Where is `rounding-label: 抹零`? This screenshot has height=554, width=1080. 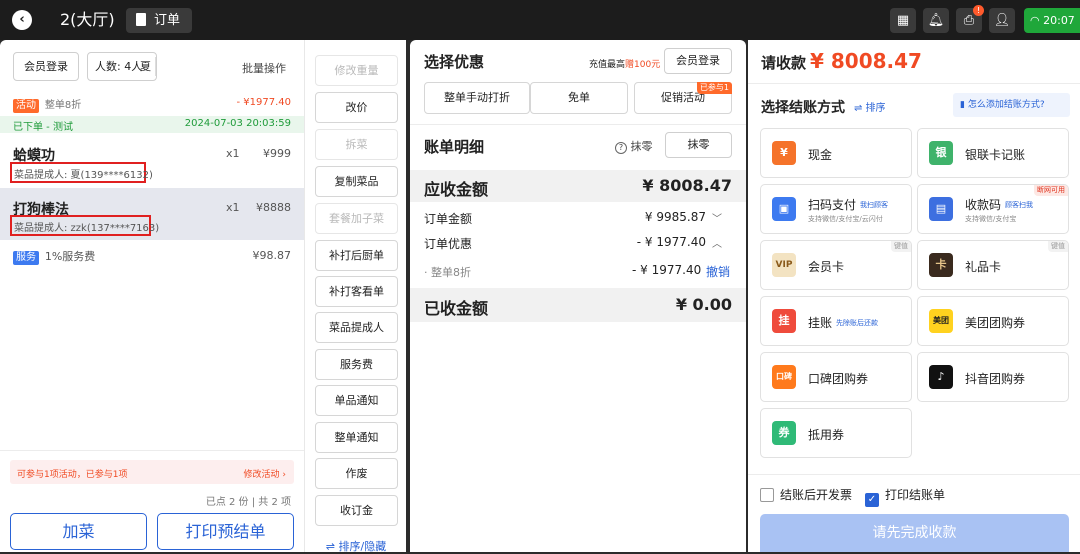 rounding-label: 抹零 is located at coordinates (641, 146).